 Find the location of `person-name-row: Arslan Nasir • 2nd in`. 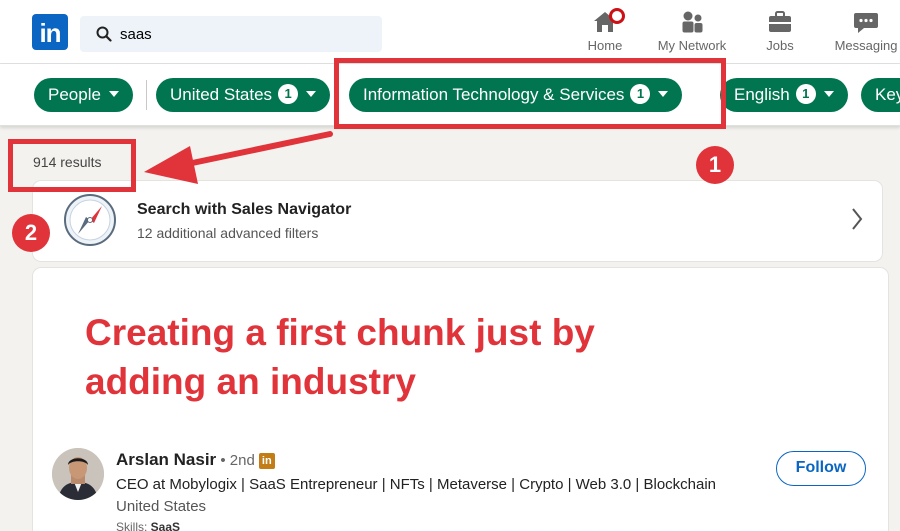

person-name-row: Arslan Nasir • 2nd in is located at coordinates (195, 460).